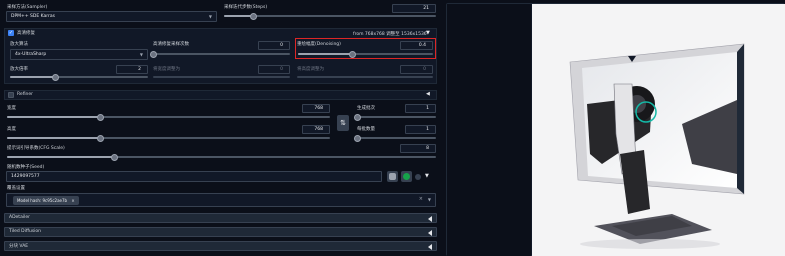  I want to click on hires-steps-label: 高清修复采样次数, so click(171, 44).